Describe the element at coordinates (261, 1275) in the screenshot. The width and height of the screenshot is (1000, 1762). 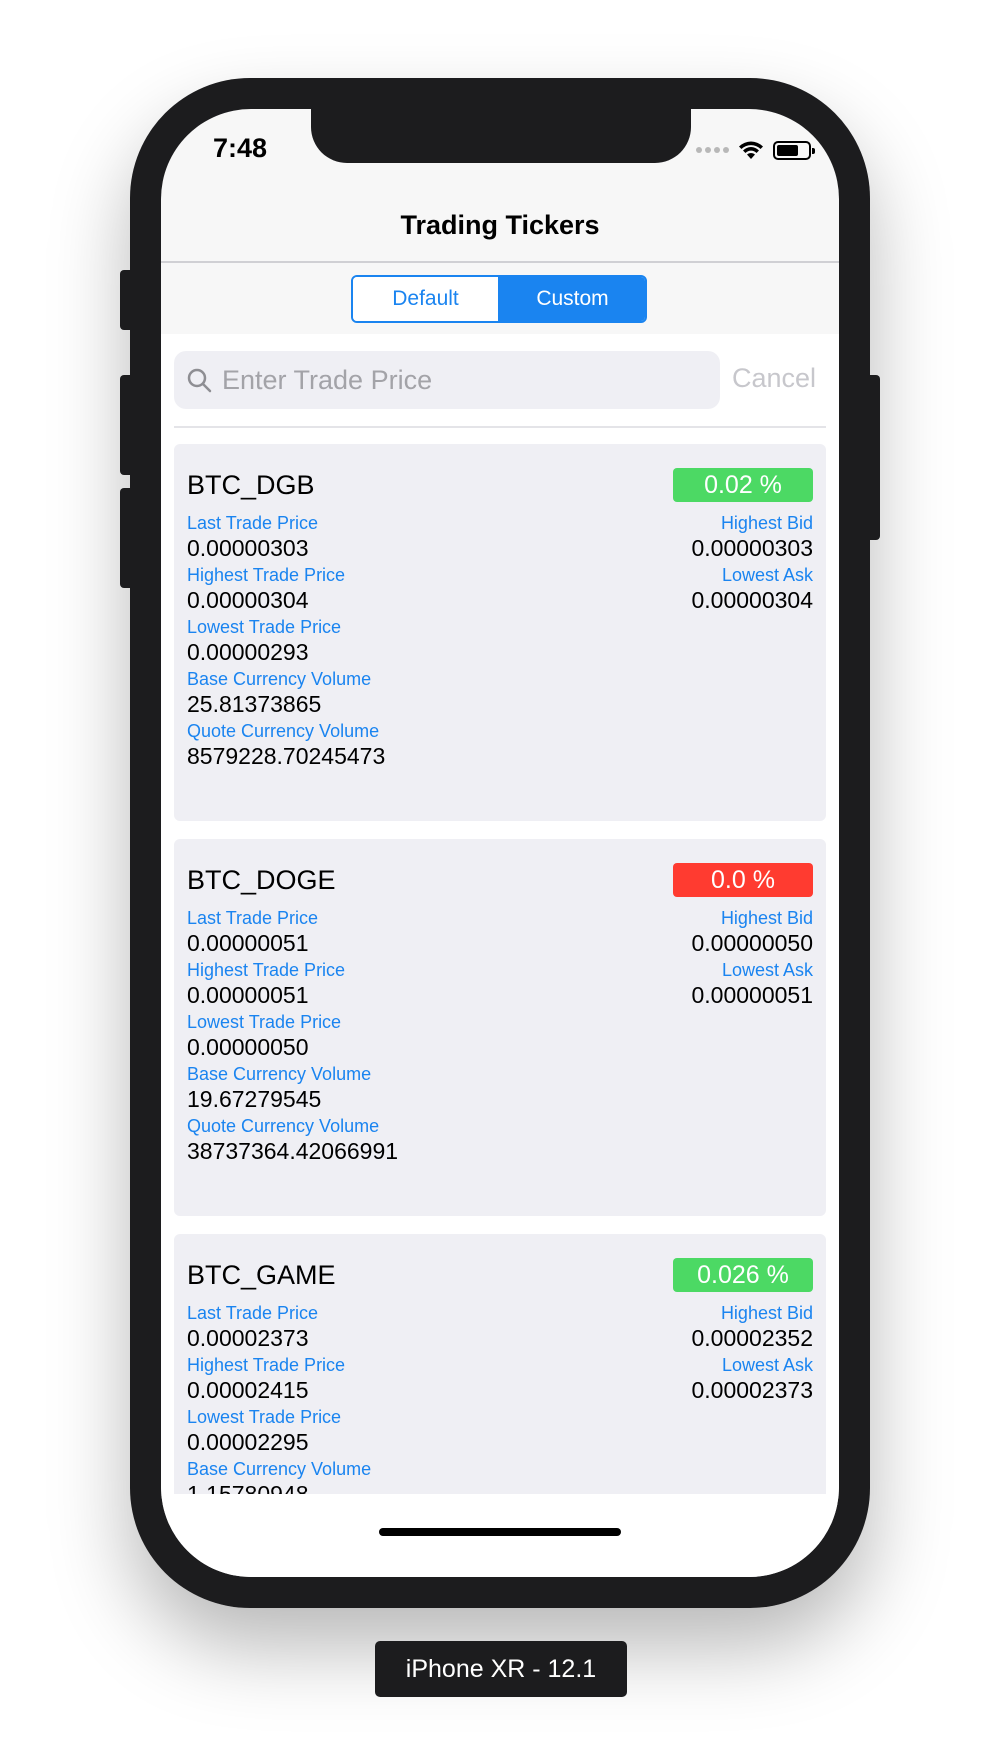
I see `ticker-symbol: BTC_GAME` at that location.